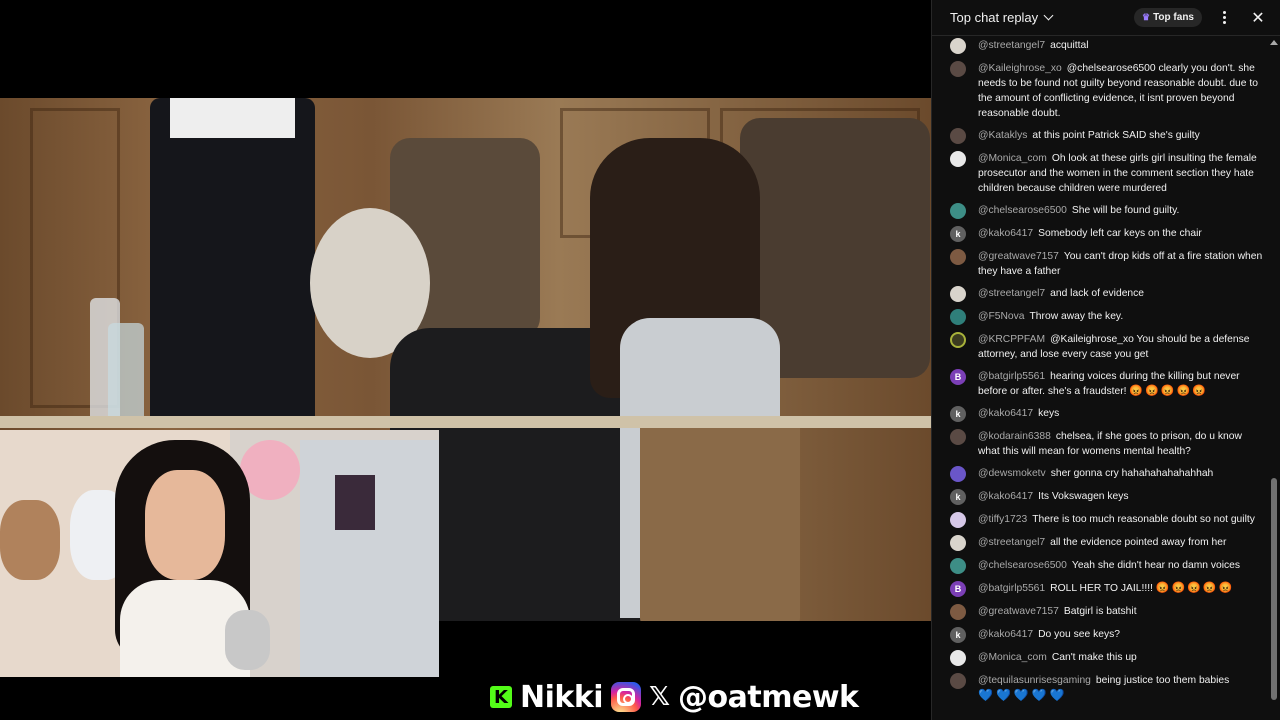  I want to click on webcam-feed, so click(219, 553).